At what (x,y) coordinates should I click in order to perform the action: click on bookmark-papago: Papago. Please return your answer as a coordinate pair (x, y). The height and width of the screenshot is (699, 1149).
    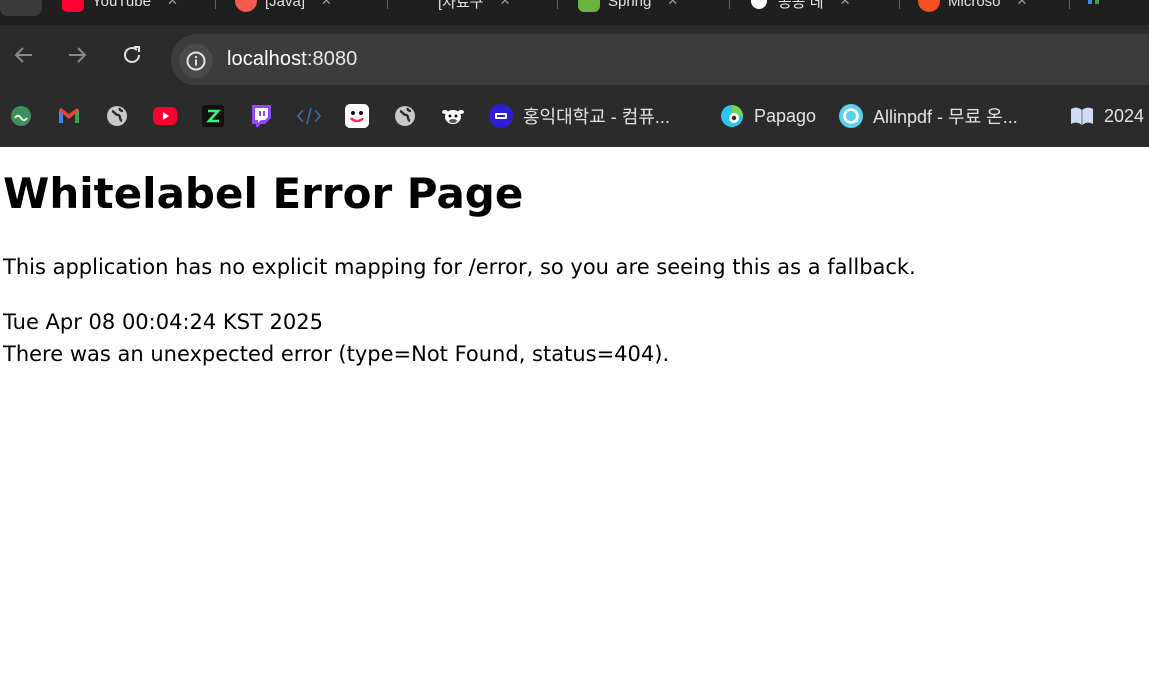
    Looking at the image, I should click on (768, 116).